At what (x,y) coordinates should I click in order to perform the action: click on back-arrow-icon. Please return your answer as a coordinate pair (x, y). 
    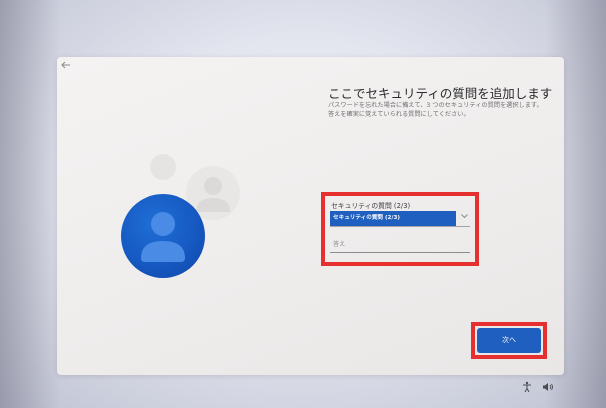
    Looking at the image, I should click on (66, 65).